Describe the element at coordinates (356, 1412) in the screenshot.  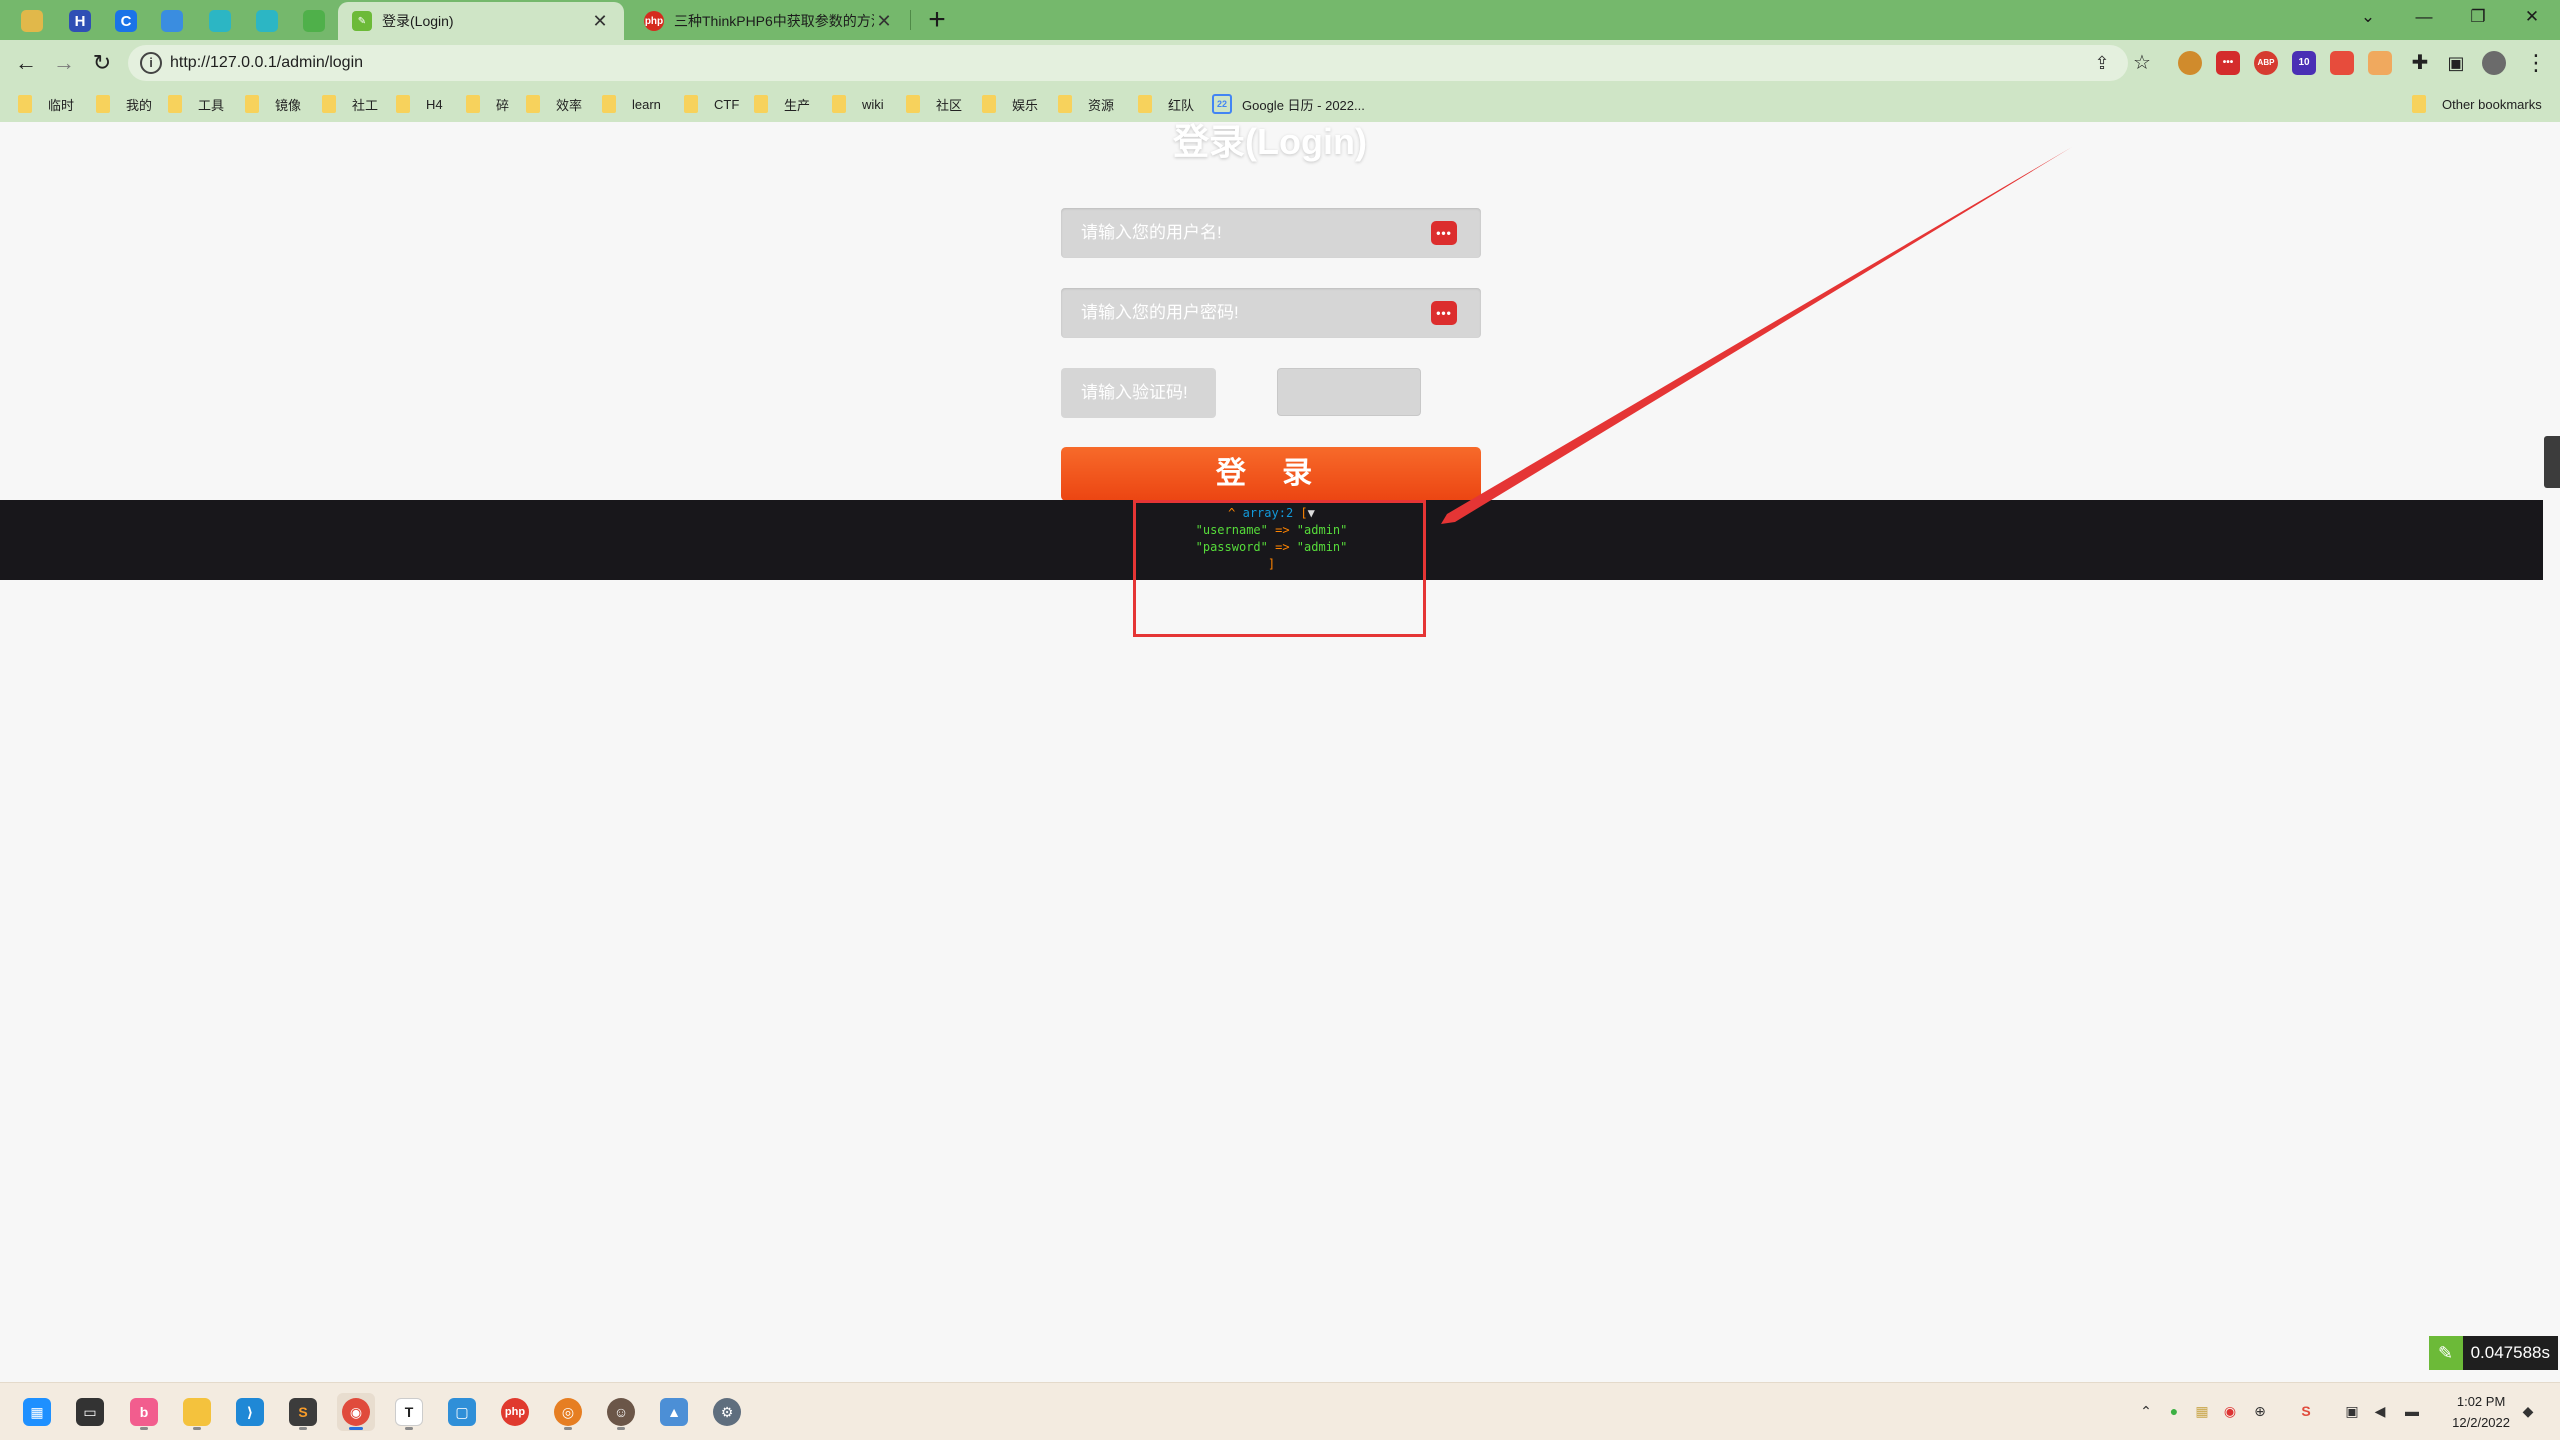
I see `taskbar-chrome: ◉` at that location.